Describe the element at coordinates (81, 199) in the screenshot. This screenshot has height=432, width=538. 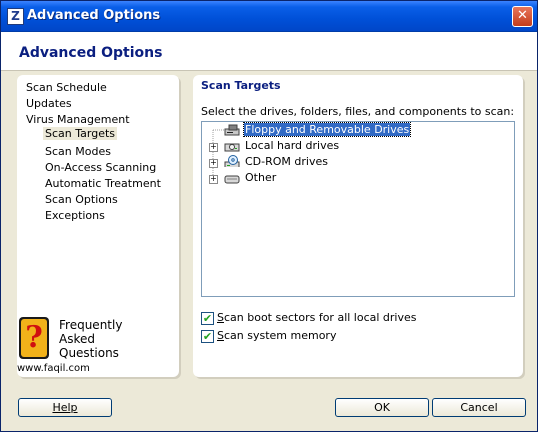
I see `nav-item-scan-options: Scan Options` at that location.